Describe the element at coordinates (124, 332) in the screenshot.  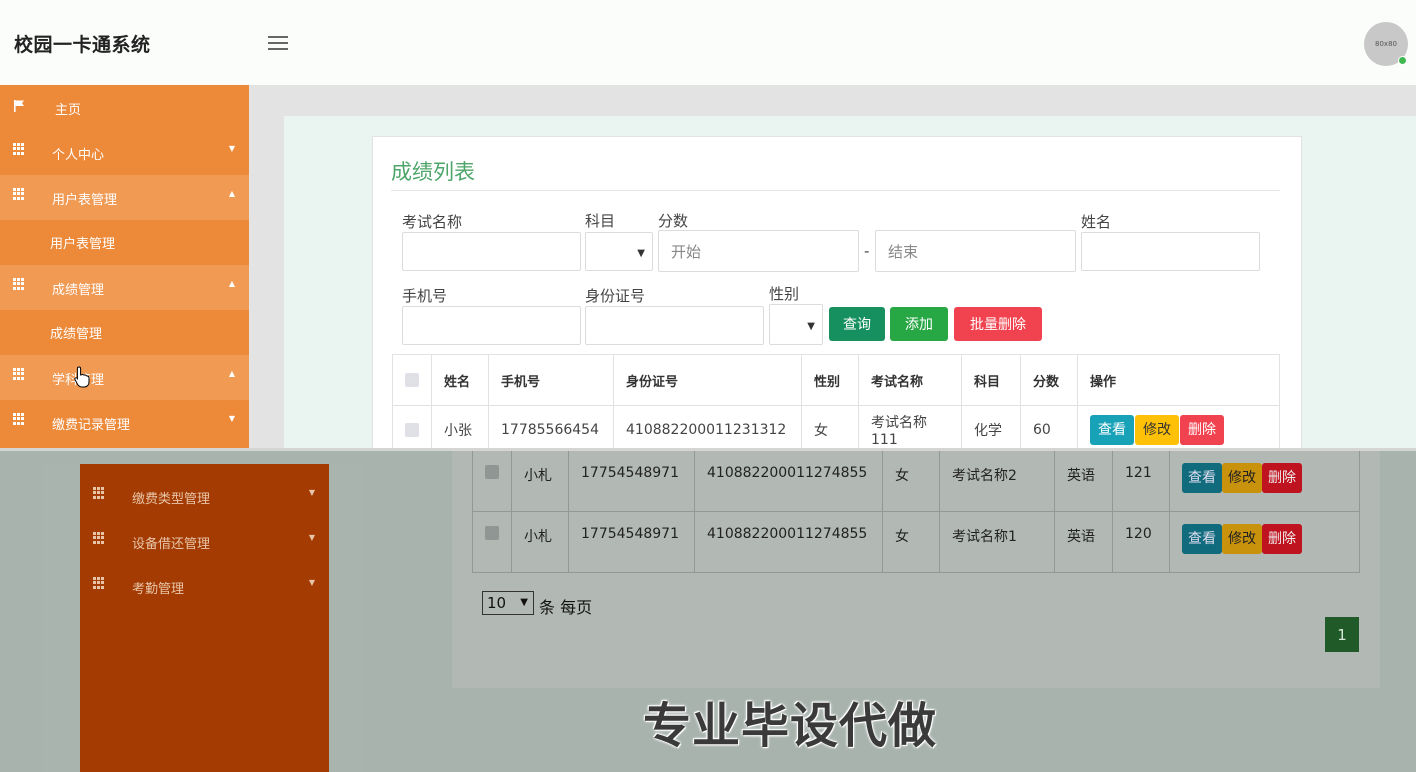
I see `sidebar-subitem-score-management: 成绩管理` at that location.